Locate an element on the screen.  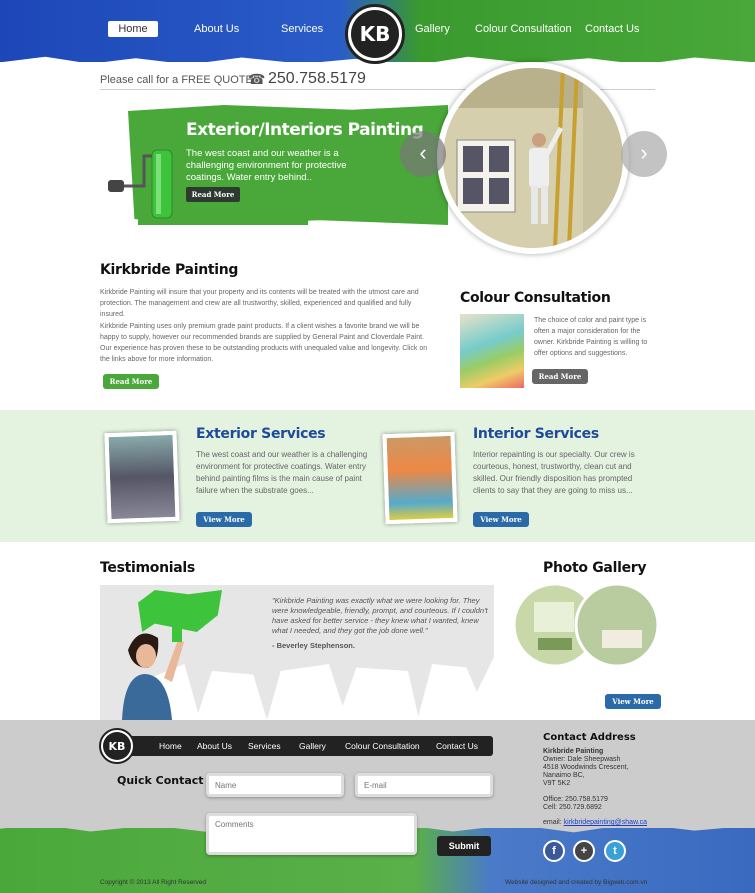
nav-colour-consultation: Colour Consultation is located at coordinates (523, 29).